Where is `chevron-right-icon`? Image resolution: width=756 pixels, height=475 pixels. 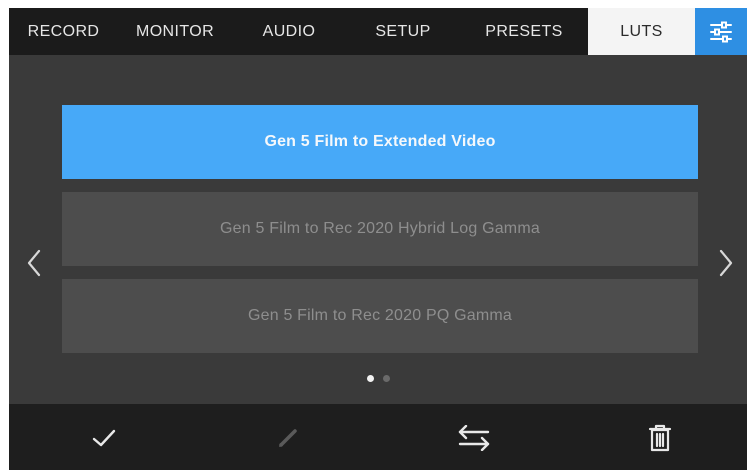
chevron-right-icon is located at coordinates (725, 263).